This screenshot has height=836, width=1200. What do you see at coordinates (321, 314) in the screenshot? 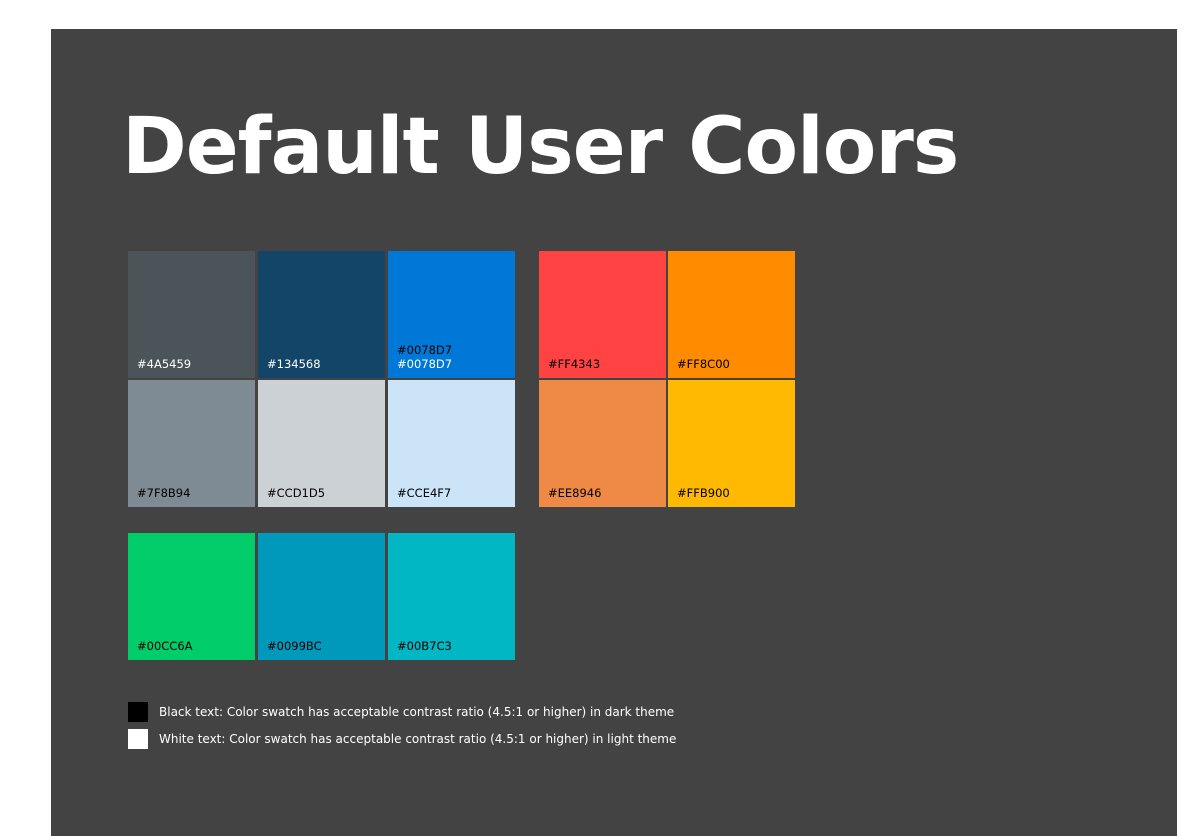
I see `swatch-134568: #134568` at bounding box center [321, 314].